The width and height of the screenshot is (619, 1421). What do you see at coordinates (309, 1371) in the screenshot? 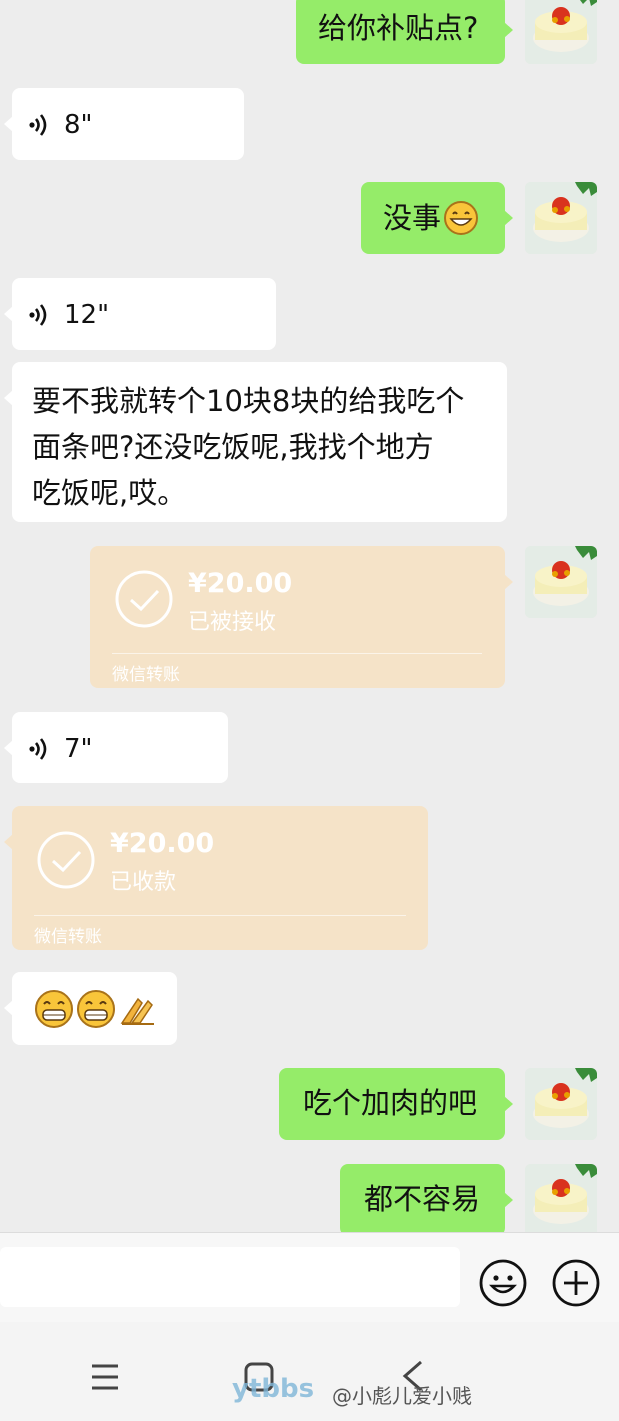
I see `system-nav-bar: ytbbs @小彪儿爱小贱` at bounding box center [309, 1371].